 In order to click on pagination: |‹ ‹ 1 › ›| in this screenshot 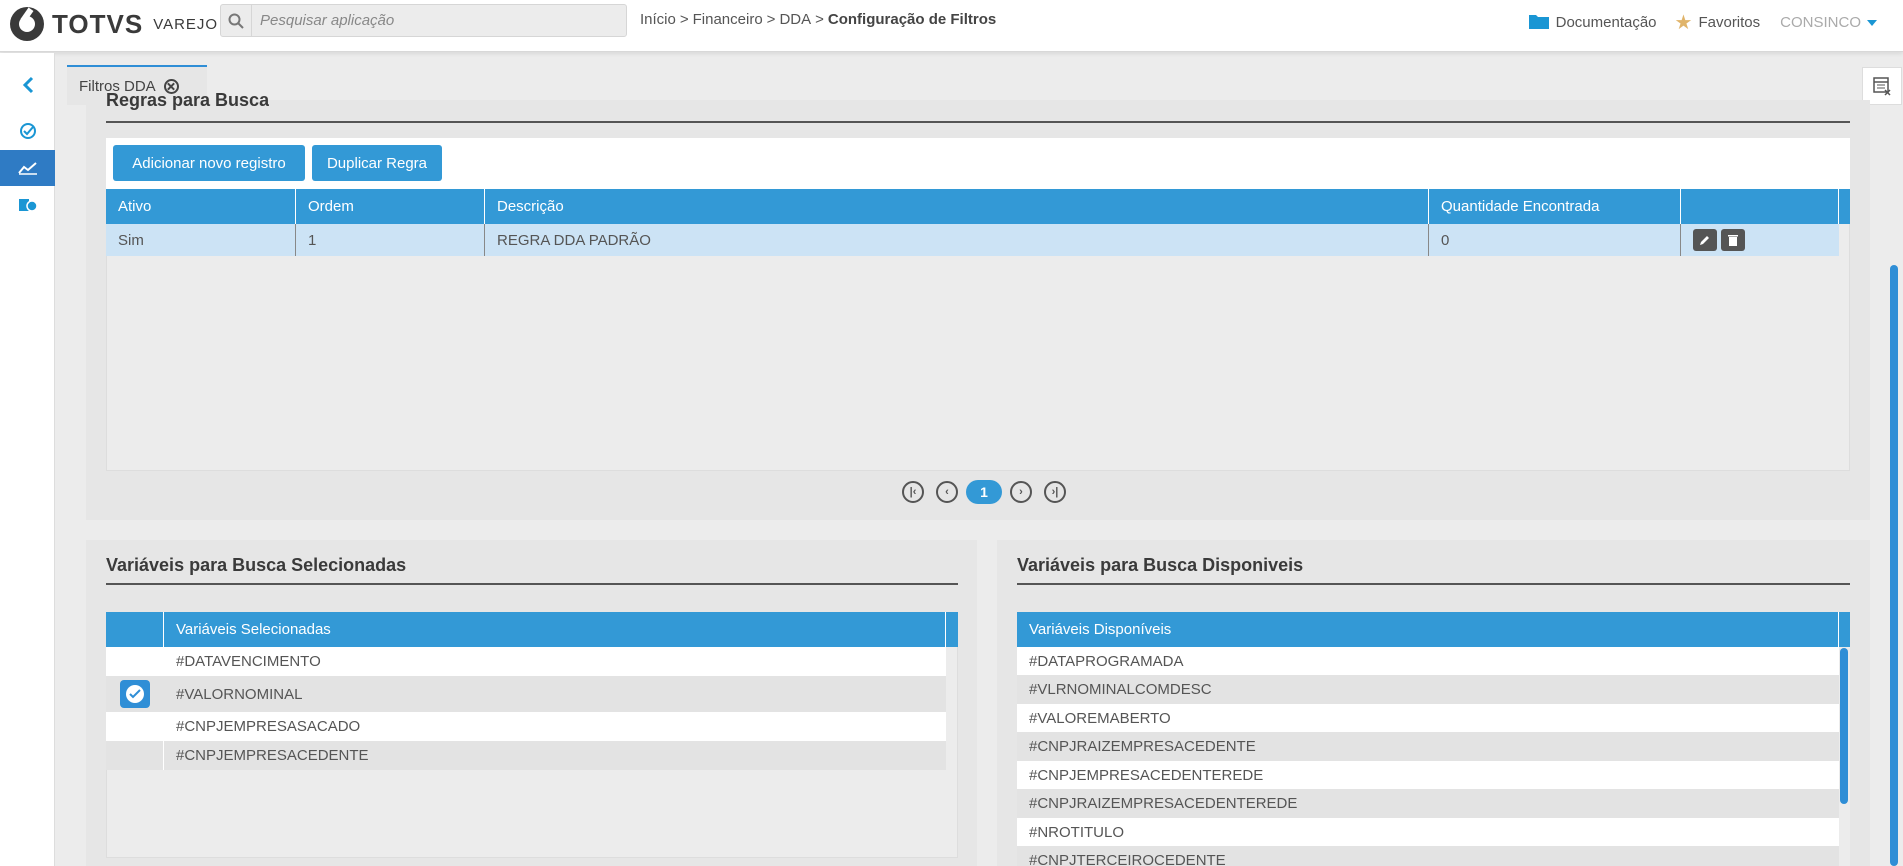, I will do `click(984, 492)`.